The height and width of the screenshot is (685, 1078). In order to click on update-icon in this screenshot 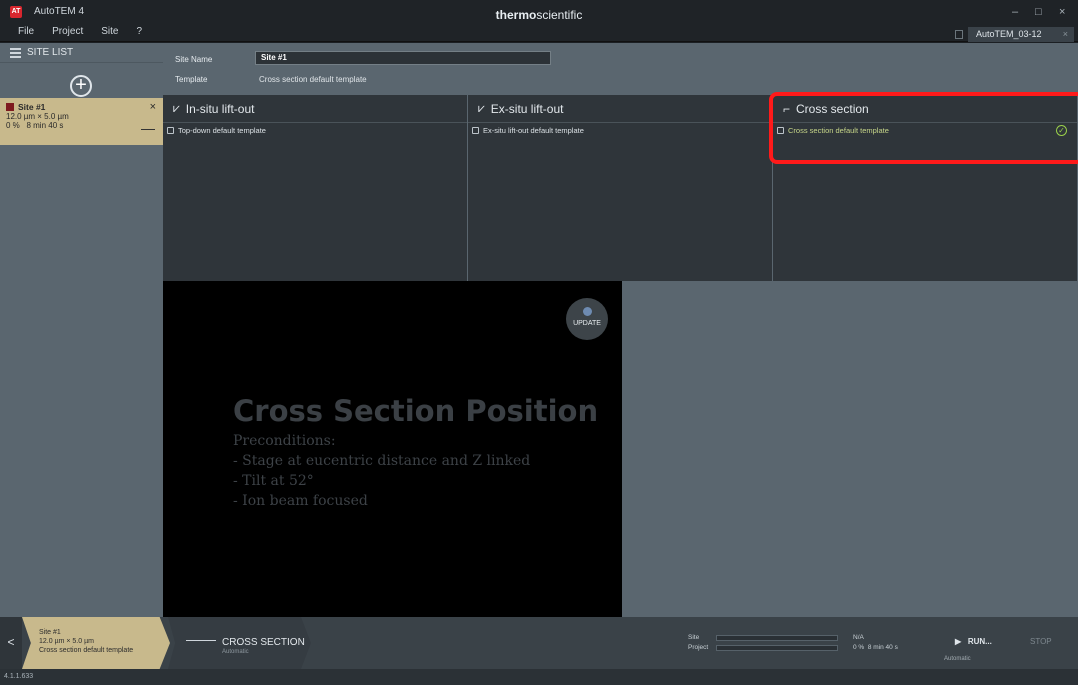, I will do `click(587, 311)`.